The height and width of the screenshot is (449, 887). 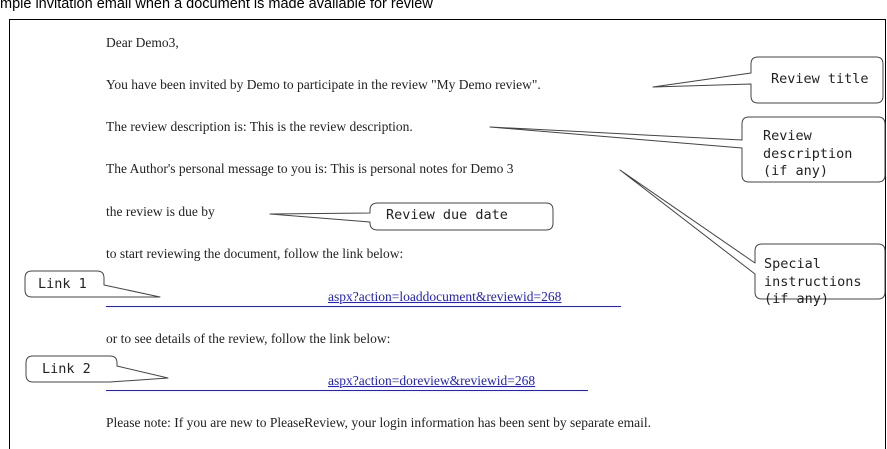 I want to click on review-description-callout-line-1: Review, so click(x=787, y=136).